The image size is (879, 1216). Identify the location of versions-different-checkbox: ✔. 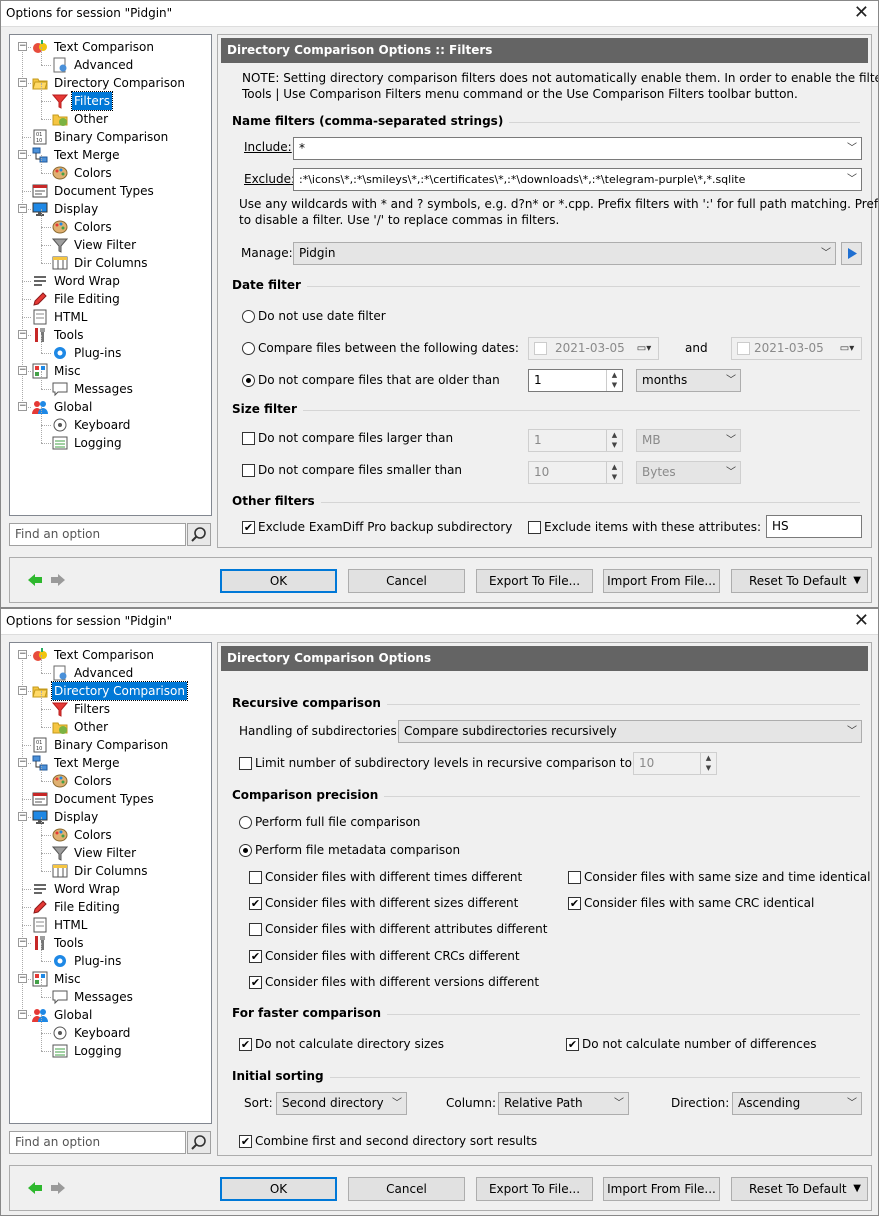
(255, 982).